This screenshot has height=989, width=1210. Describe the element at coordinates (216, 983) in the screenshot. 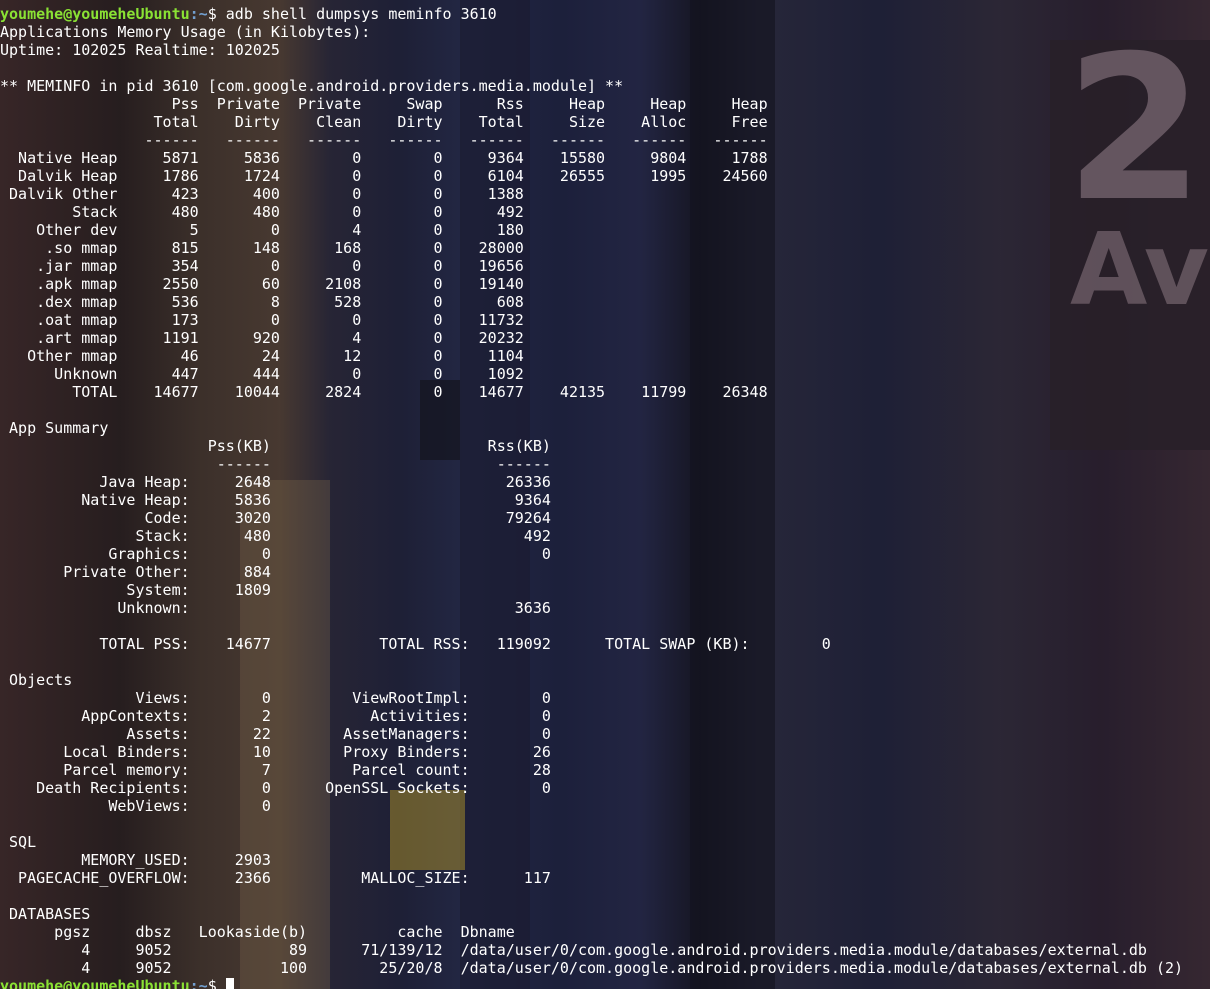

I see `final-prompt-symbol: $` at that location.